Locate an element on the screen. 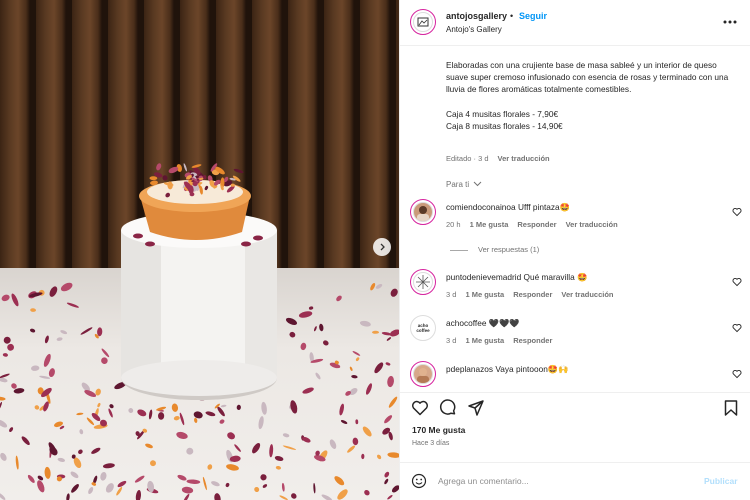  comment-username: comiendoconainoa is located at coordinates (481, 207).